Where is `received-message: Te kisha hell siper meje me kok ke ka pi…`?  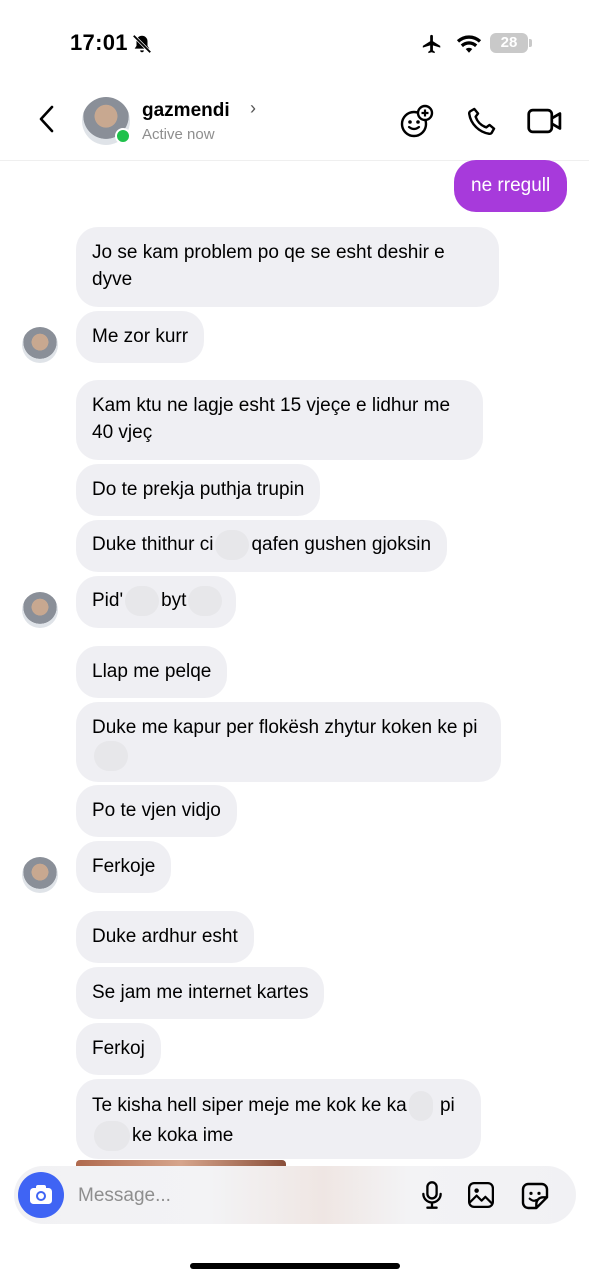
received-message: Te kisha hell siper meje me kok ke ka pi… is located at coordinates (278, 1119).